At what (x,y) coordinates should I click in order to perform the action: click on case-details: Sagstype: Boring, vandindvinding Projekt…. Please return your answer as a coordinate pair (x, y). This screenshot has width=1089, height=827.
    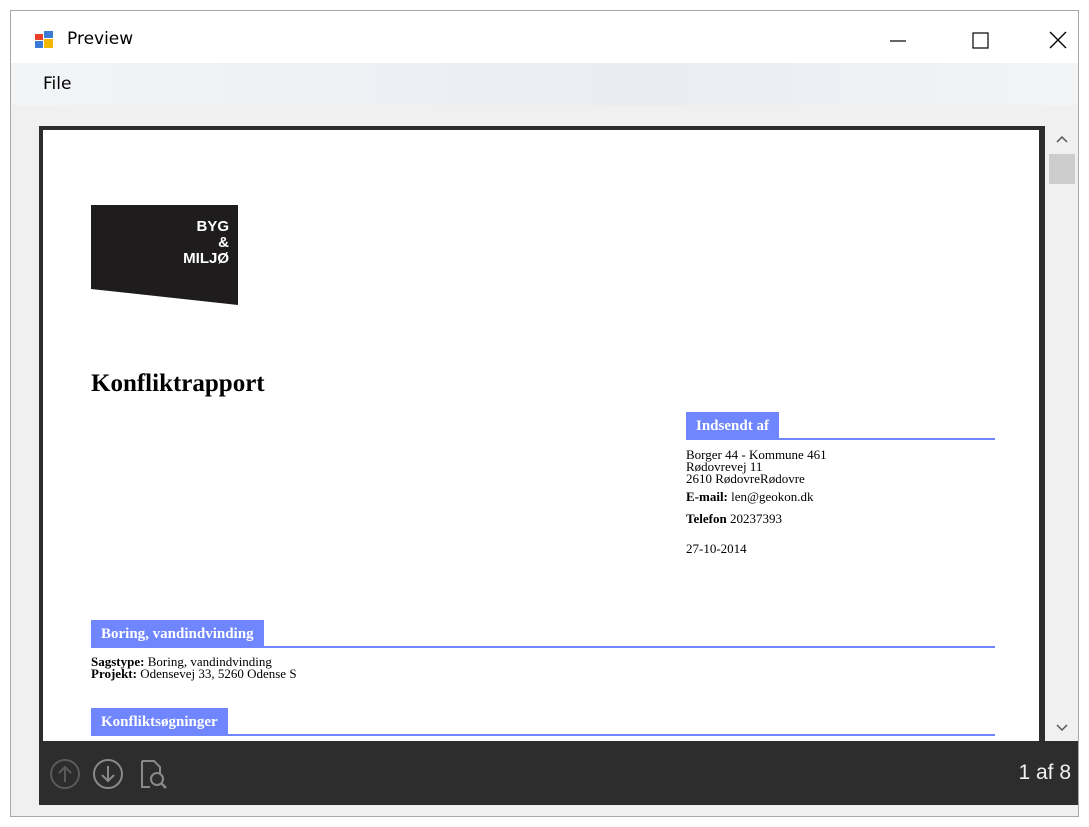
    Looking at the image, I should click on (194, 668).